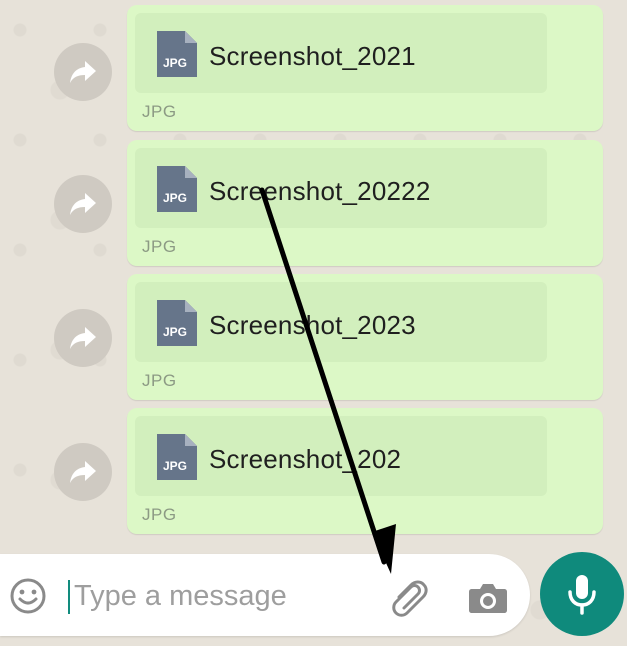 This screenshot has width=627, height=646. I want to click on file-name: Screenshot_2023, so click(312, 325).